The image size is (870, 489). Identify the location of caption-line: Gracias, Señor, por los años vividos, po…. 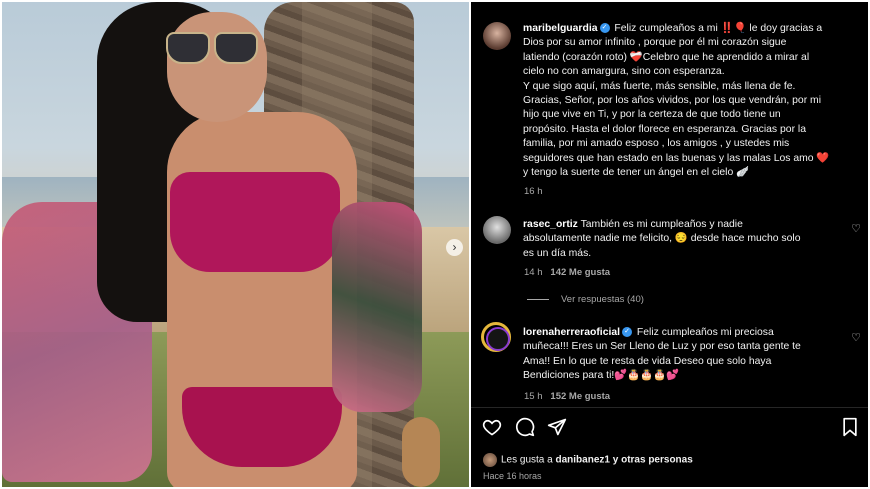
(672, 101).